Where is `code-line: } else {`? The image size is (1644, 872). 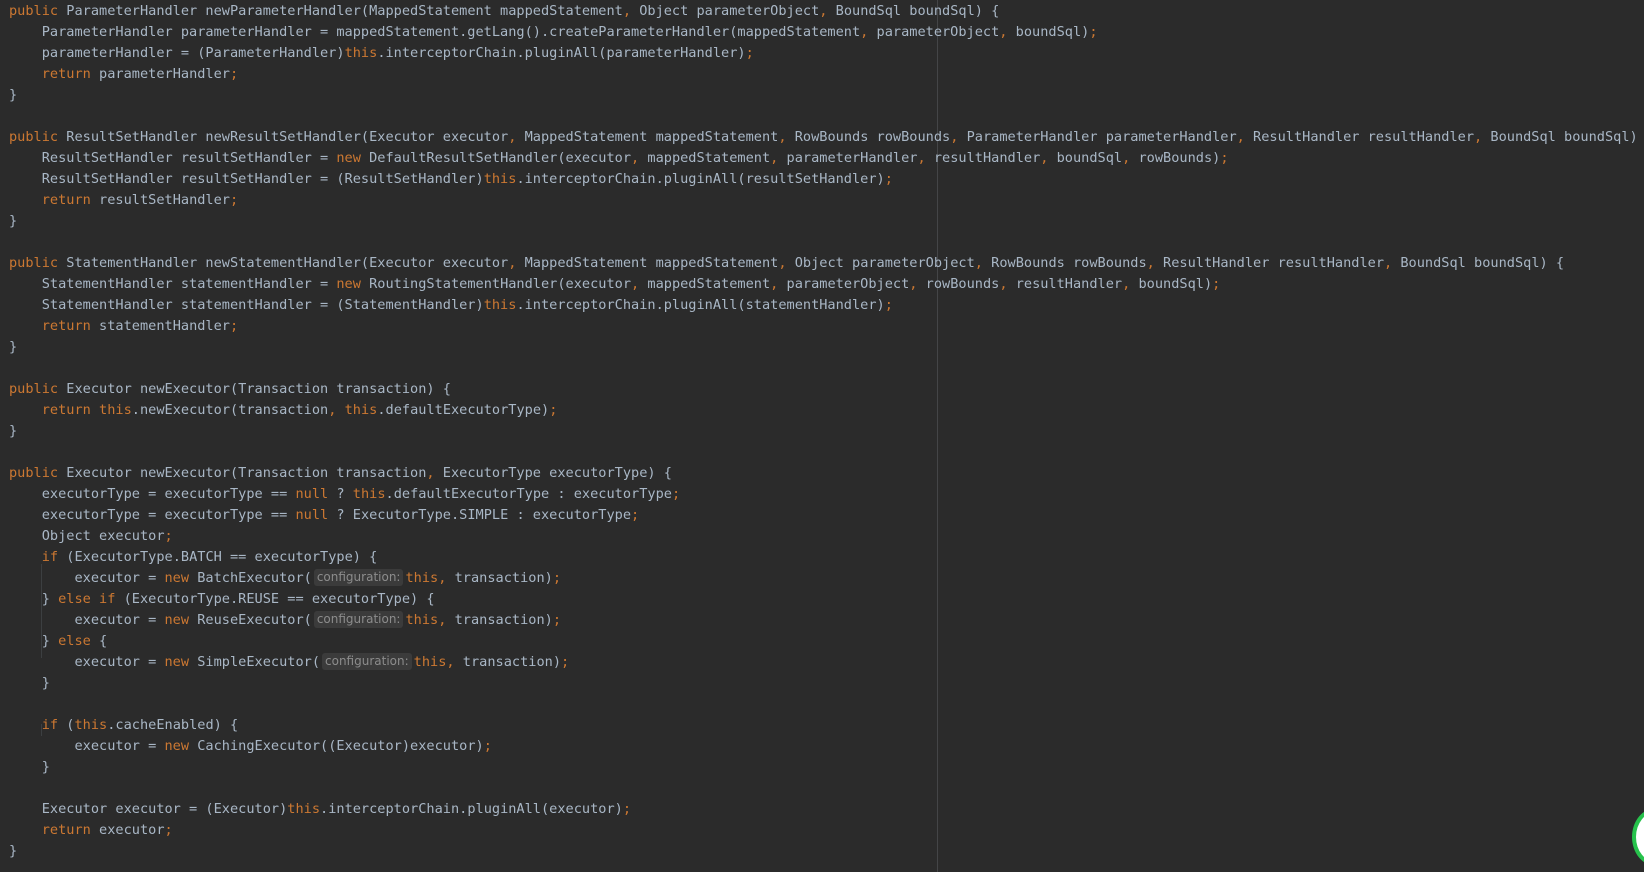 code-line: } else { is located at coordinates (826, 641).